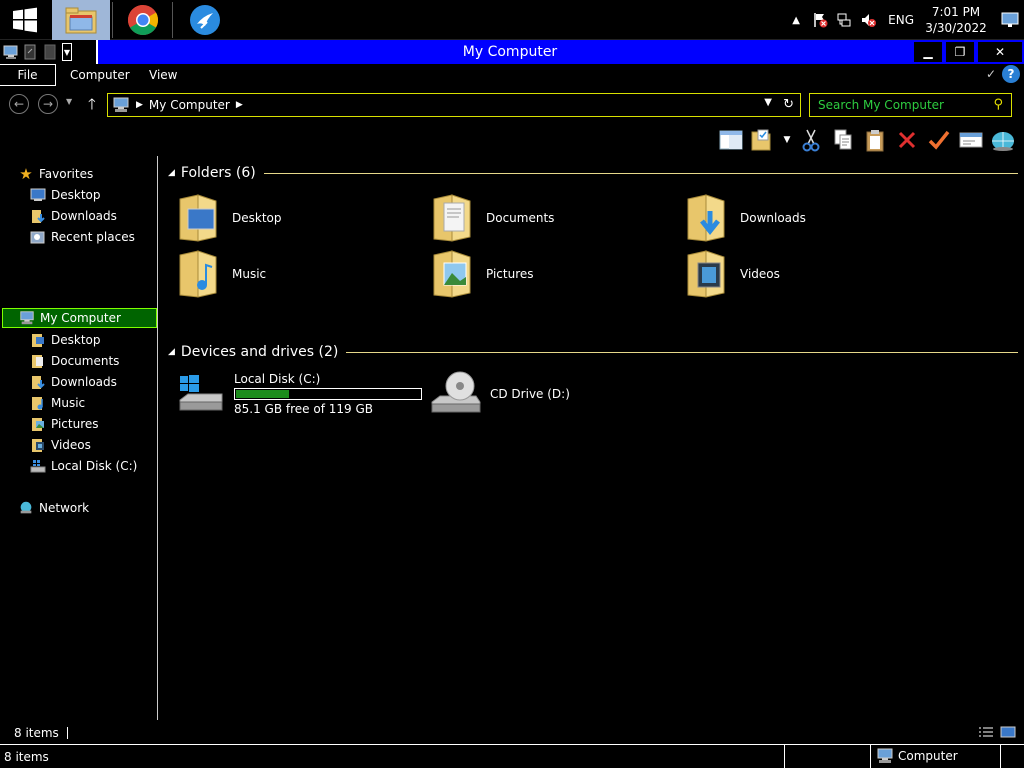 The height and width of the screenshot is (768, 1024). Describe the element at coordinates (81, 20) in the screenshot. I see `taskbar-file-explorer` at that location.